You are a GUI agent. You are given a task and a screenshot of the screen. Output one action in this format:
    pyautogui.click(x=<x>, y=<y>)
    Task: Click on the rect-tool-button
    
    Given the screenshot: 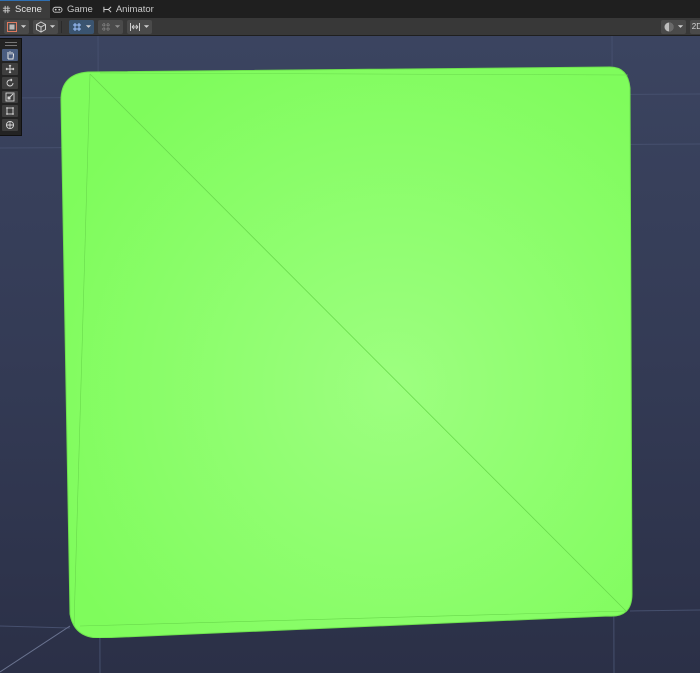 What is the action you would take?
    pyautogui.click(x=10, y=111)
    